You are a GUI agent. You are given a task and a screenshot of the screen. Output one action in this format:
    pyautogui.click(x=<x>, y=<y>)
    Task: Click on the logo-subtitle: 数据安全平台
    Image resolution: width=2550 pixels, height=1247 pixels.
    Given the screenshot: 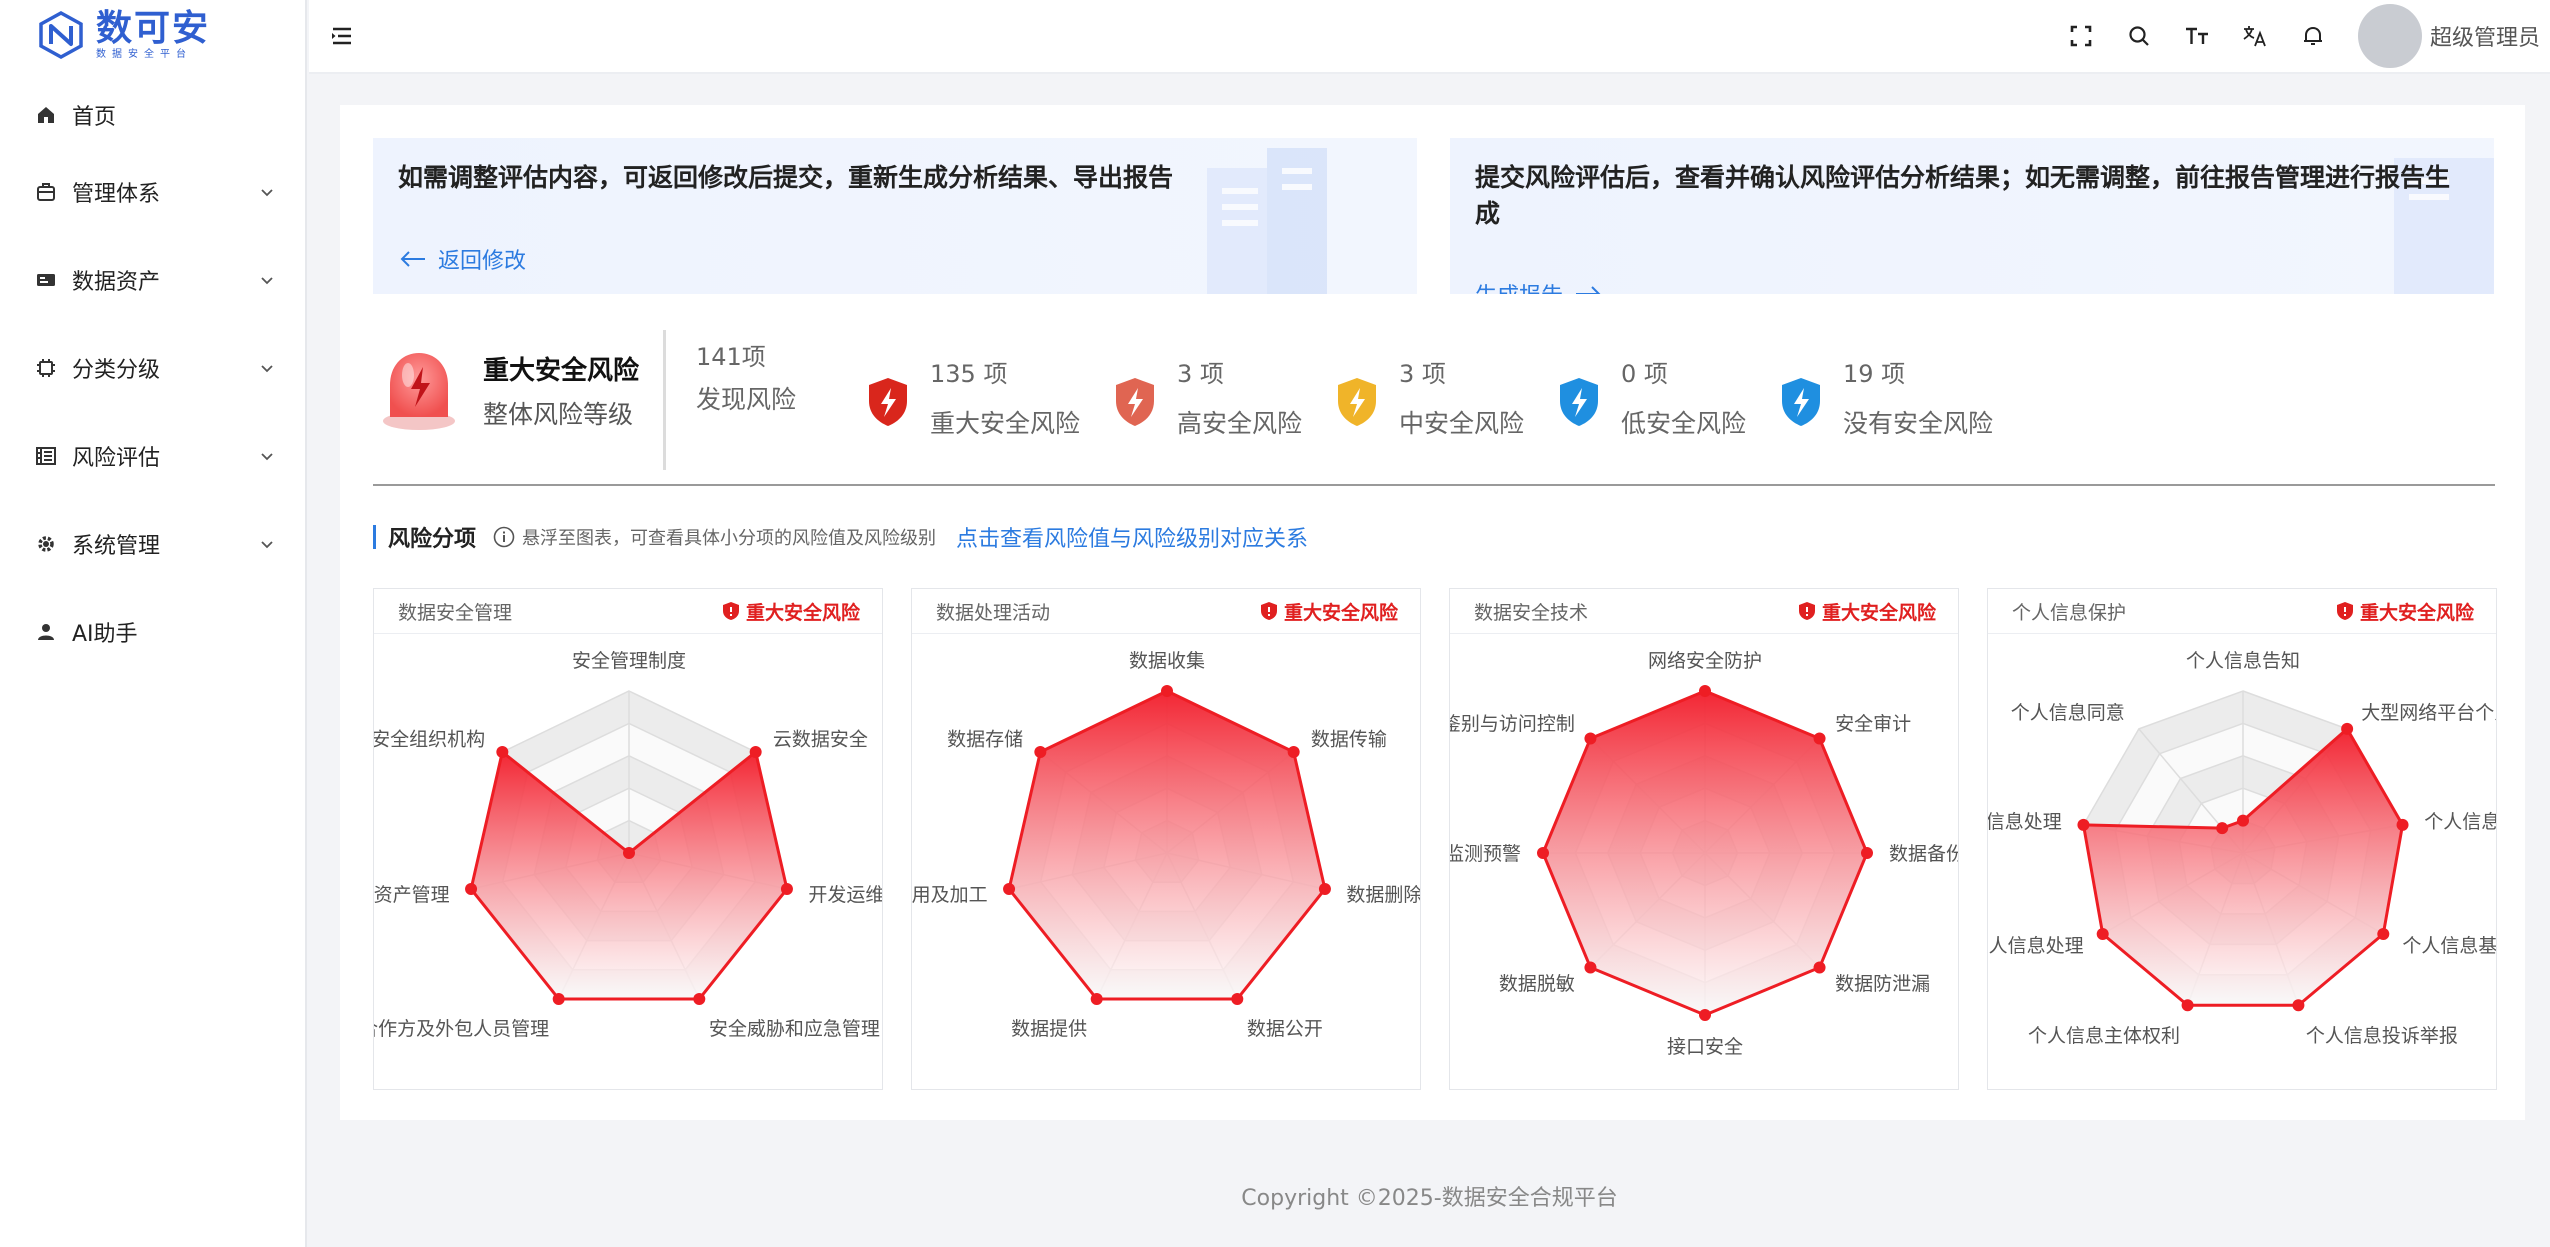 What is the action you would take?
    pyautogui.click(x=144, y=54)
    